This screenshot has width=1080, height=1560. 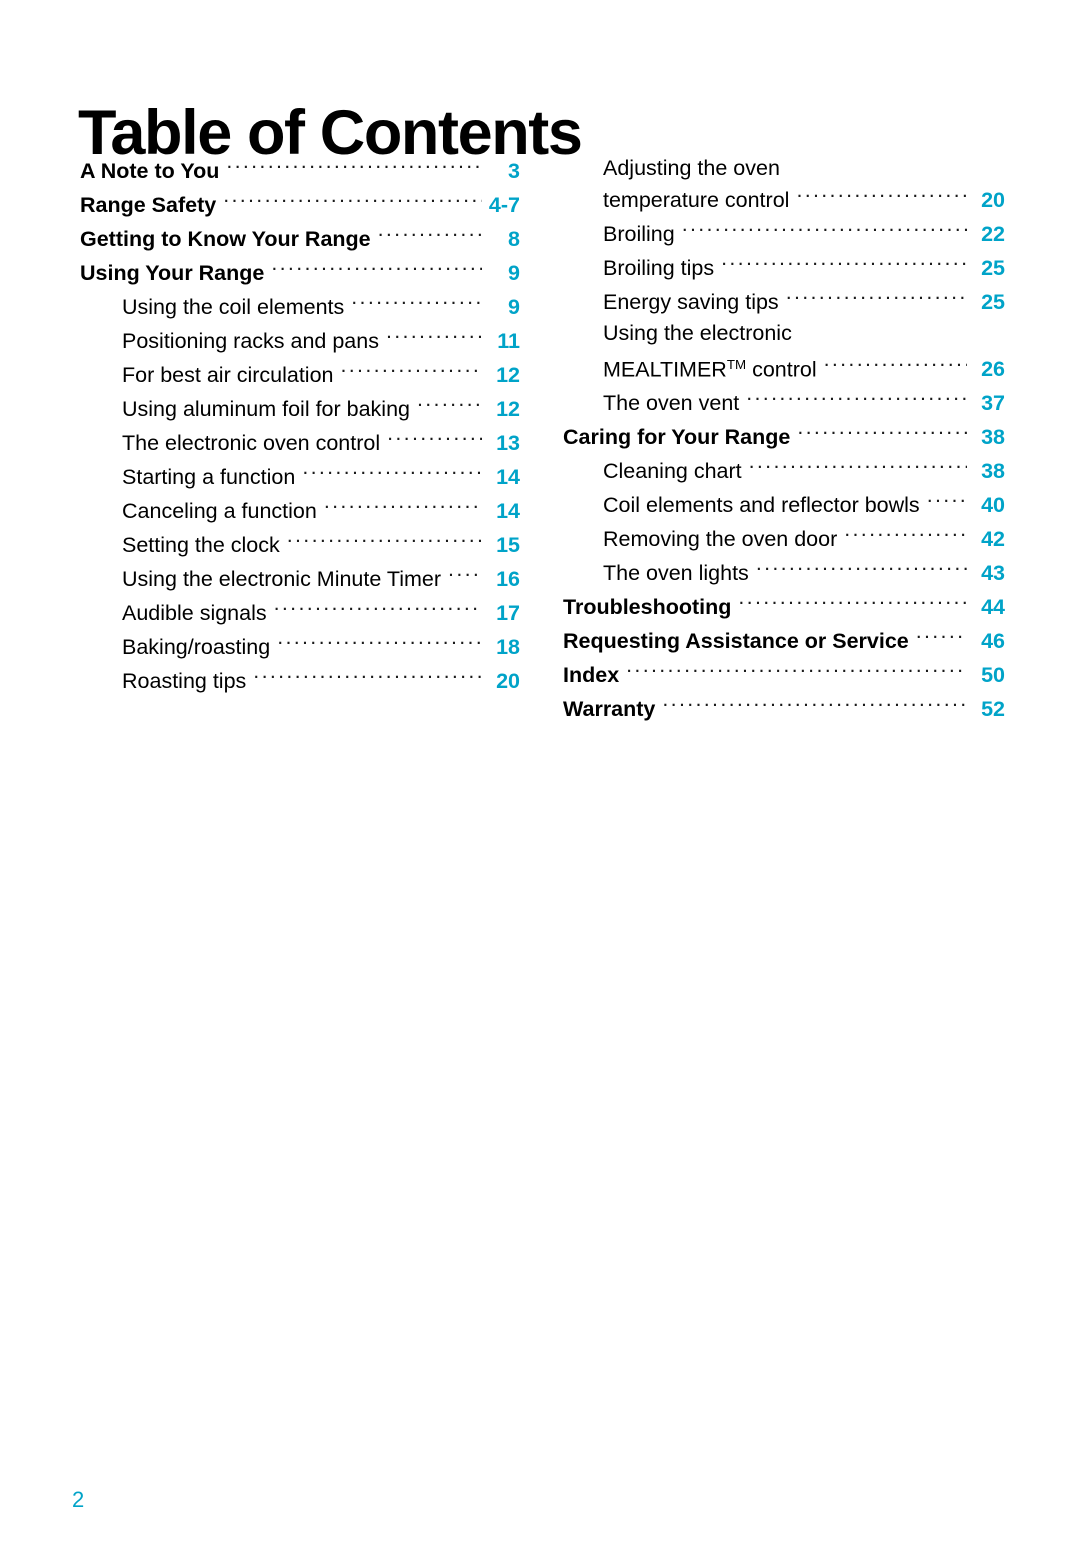 What do you see at coordinates (761, 505) in the screenshot?
I see `toc-entry-label: Coil elements and reflector bowls` at bounding box center [761, 505].